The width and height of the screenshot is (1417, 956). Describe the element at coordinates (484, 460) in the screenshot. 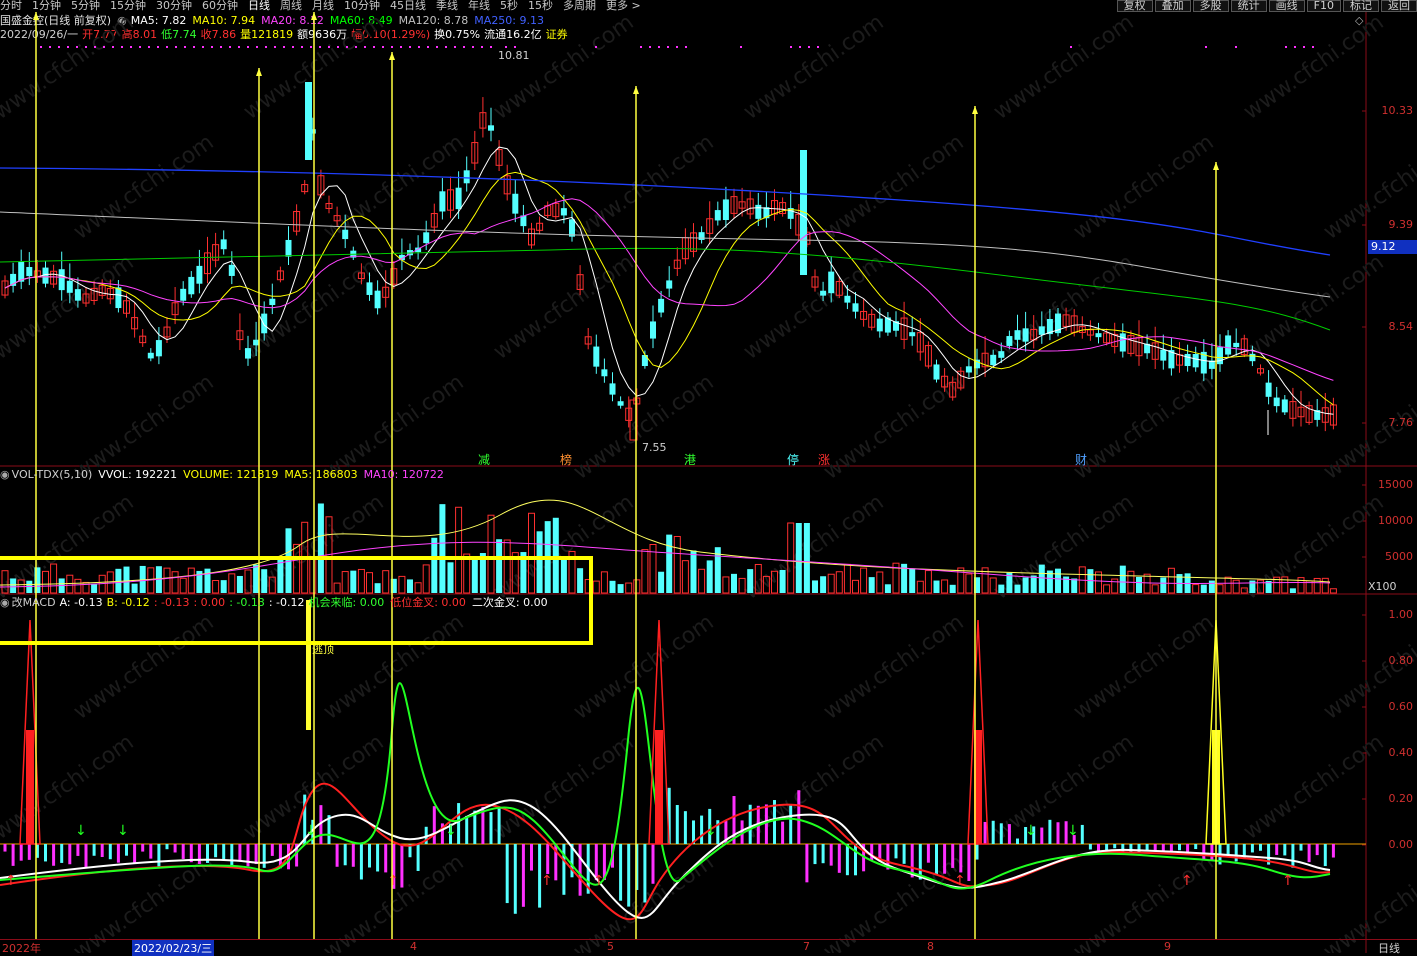

I see `event-tag: 减` at that location.